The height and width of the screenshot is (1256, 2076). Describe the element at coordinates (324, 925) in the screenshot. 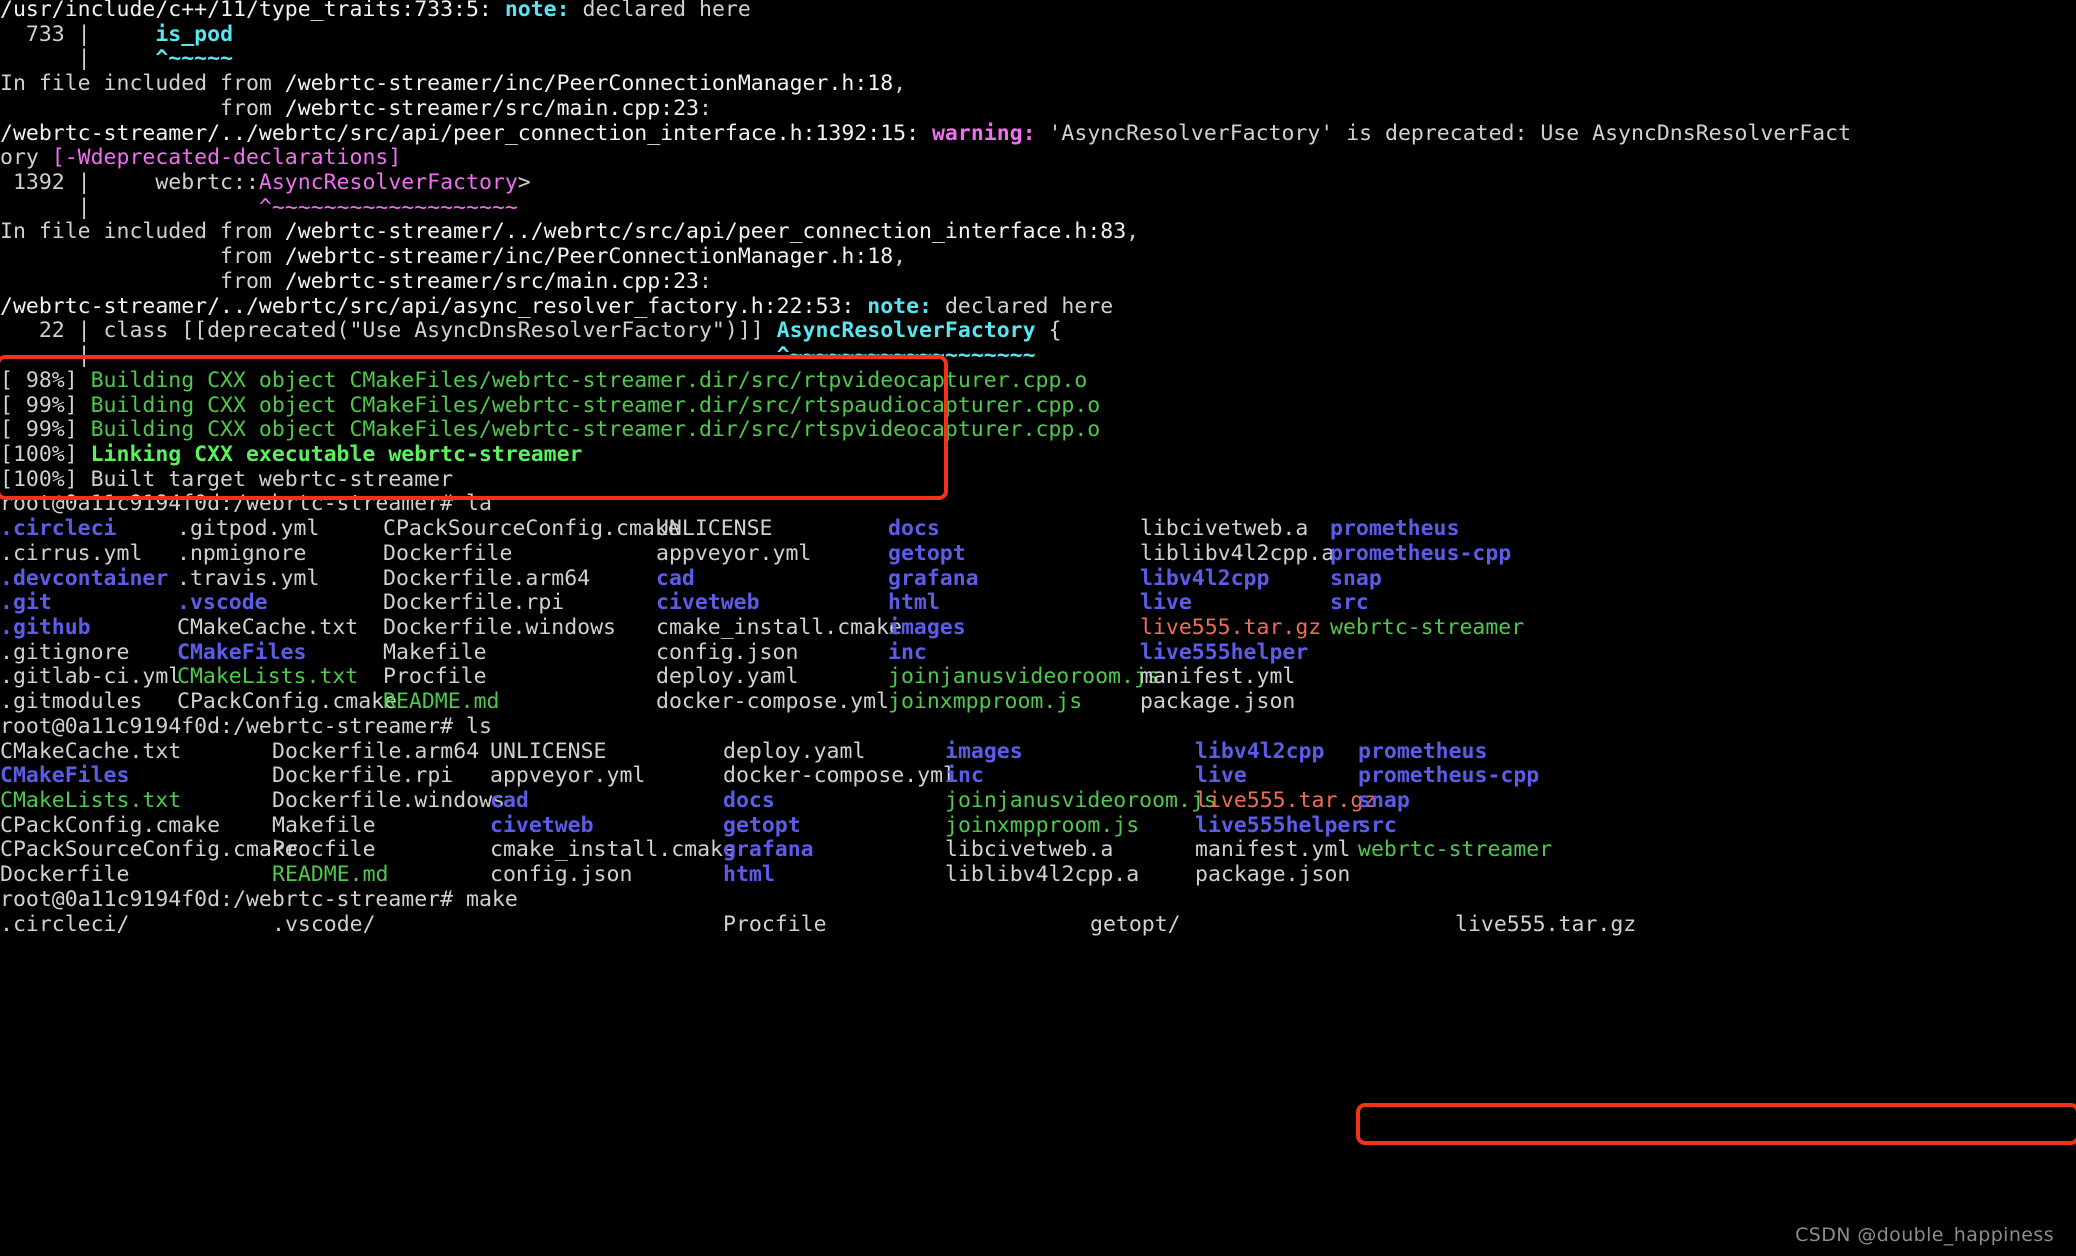

I see `file-entry: .vscode/` at that location.